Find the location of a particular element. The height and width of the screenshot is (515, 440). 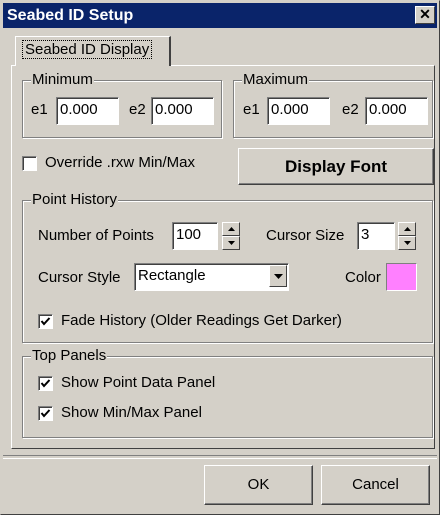

point-history-legend: Point History is located at coordinates (75, 200).